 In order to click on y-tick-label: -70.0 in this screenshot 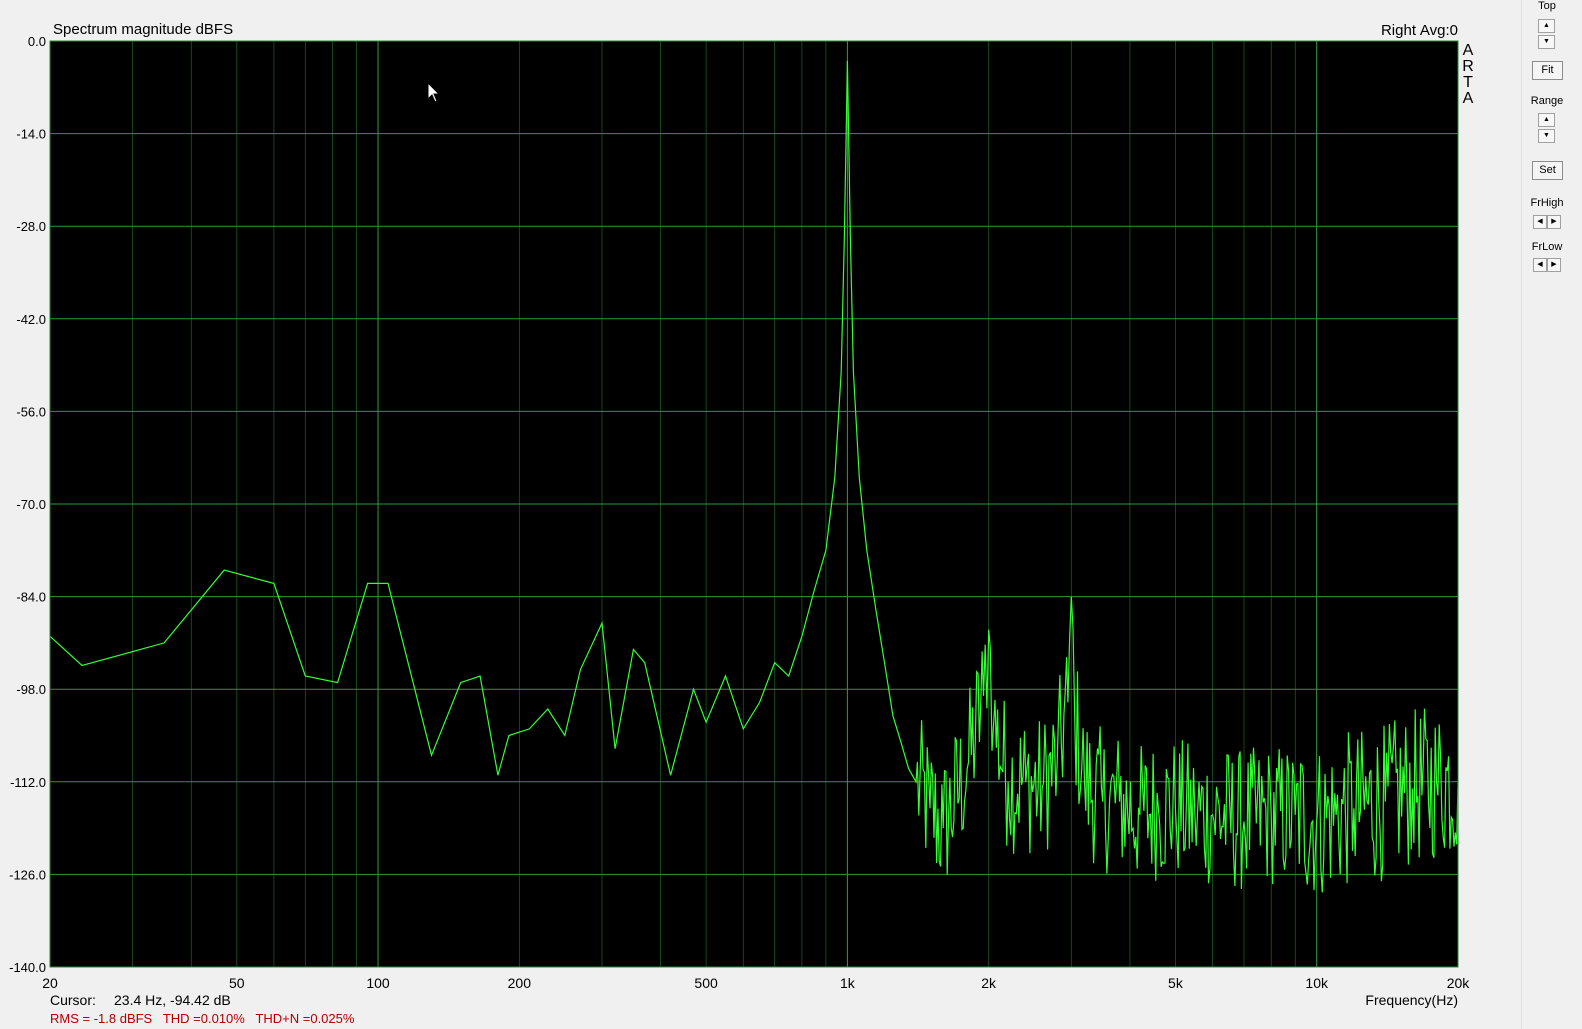, I will do `click(31, 504)`.